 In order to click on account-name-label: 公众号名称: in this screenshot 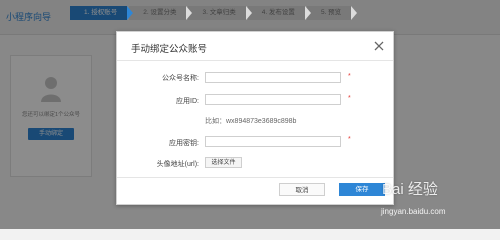, I will do `click(180, 78)`.